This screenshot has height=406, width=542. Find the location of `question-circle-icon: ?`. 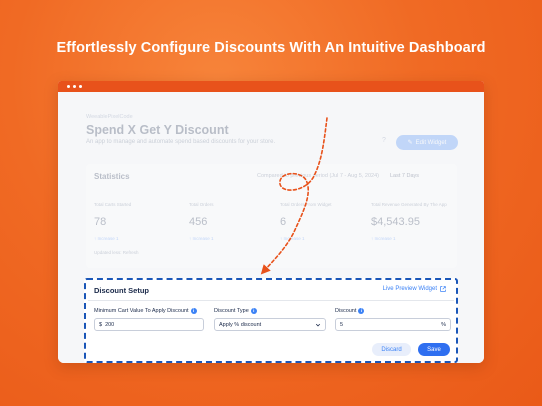

question-circle-icon: ? is located at coordinates (384, 140).